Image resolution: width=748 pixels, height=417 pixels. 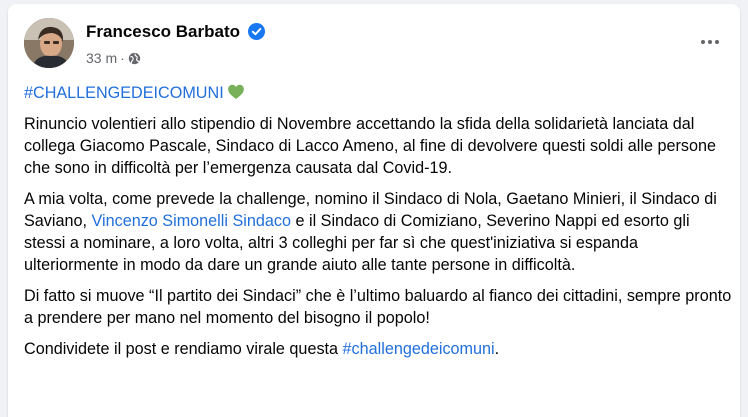 I want to click on post-meta: 33 m ·, so click(x=113, y=58).